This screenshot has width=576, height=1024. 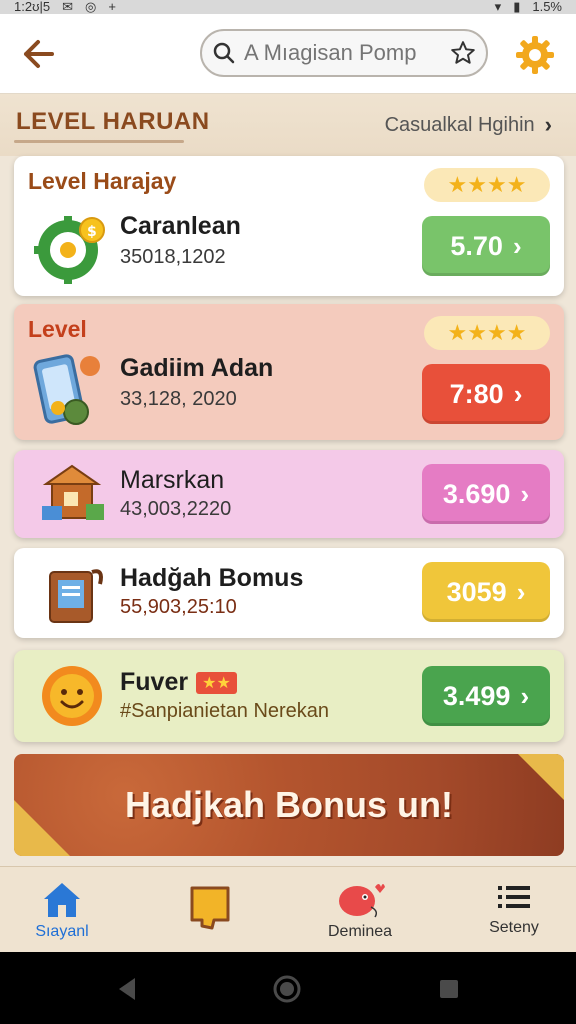 What do you see at coordinates (67, 7) in the screenshot?
I see `notification-icon: ✉` at bounding box center [67, 7].